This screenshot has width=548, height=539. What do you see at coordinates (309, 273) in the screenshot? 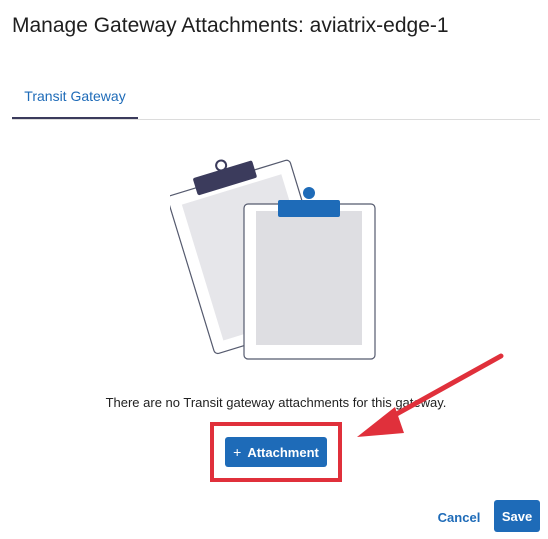
I see `front-clipboard` at bounding box center [309, 273].